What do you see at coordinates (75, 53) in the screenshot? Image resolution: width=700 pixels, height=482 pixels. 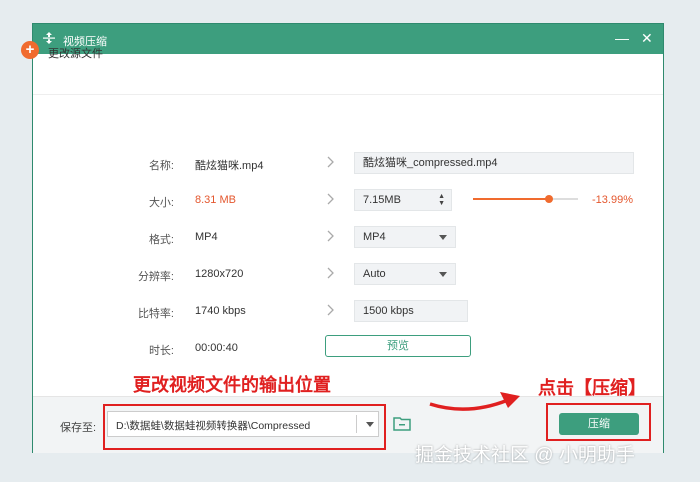 I see `change-source-button: 更改源文件` at bounding box center [75, 53].